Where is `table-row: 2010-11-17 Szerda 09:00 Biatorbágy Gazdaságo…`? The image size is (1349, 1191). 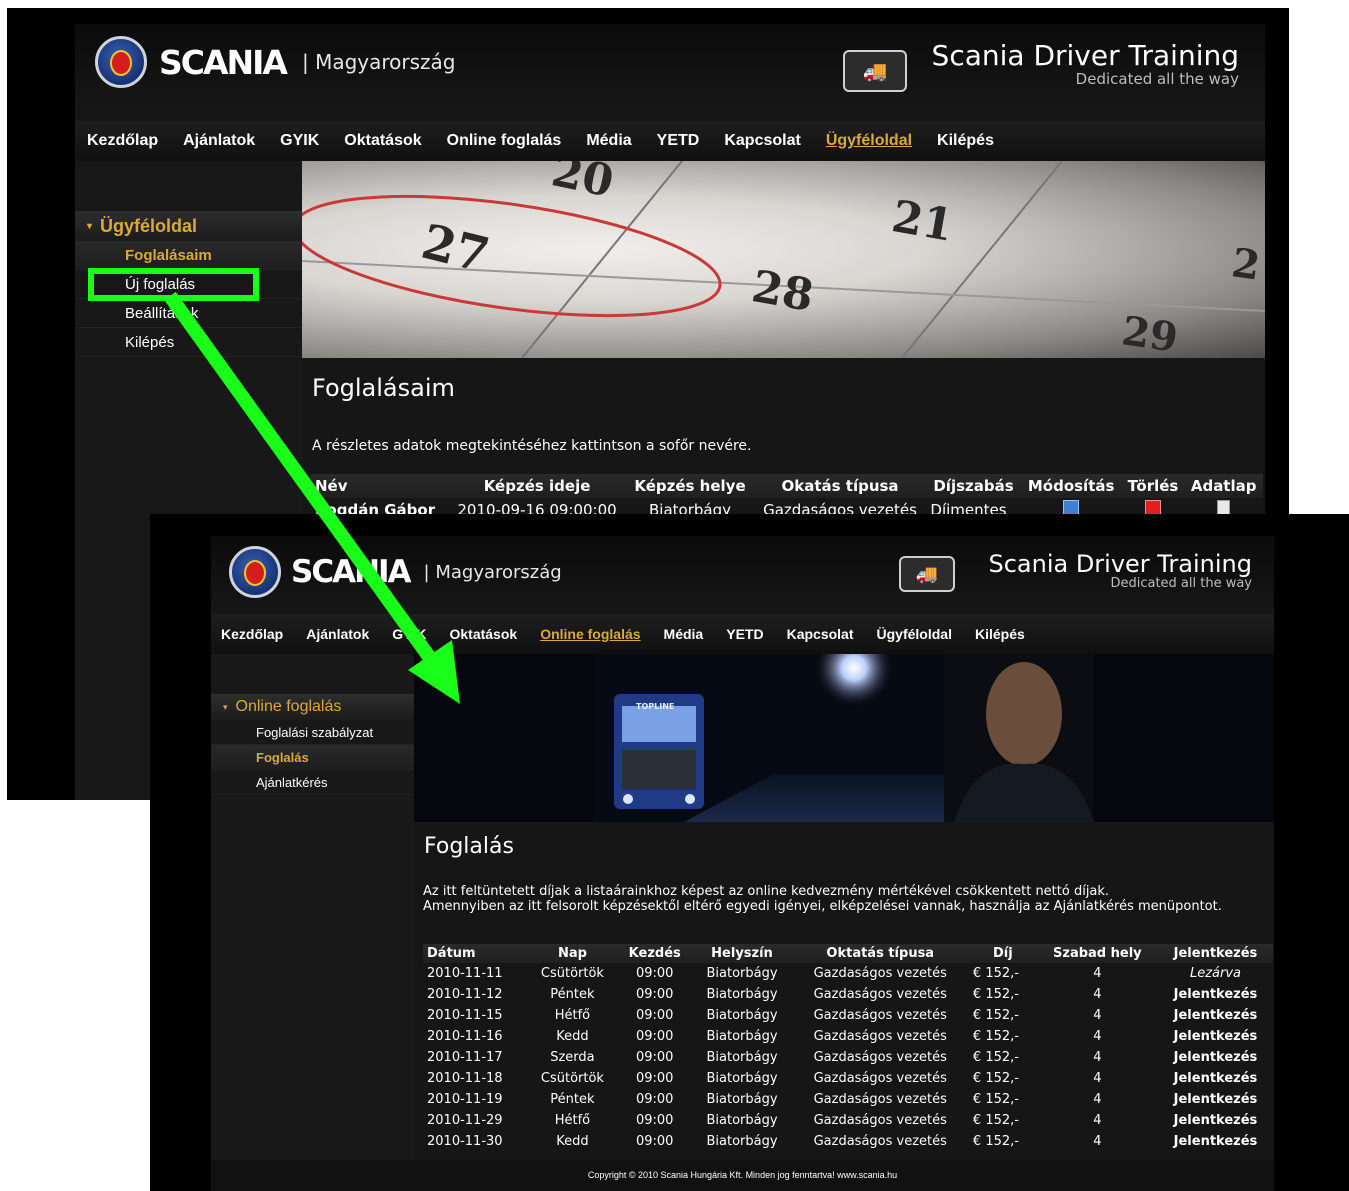 table-row: 2010-11-17 Szerda 09:00 Biatorbágy Gazdaságo… is located at coordinates (848, 1057).